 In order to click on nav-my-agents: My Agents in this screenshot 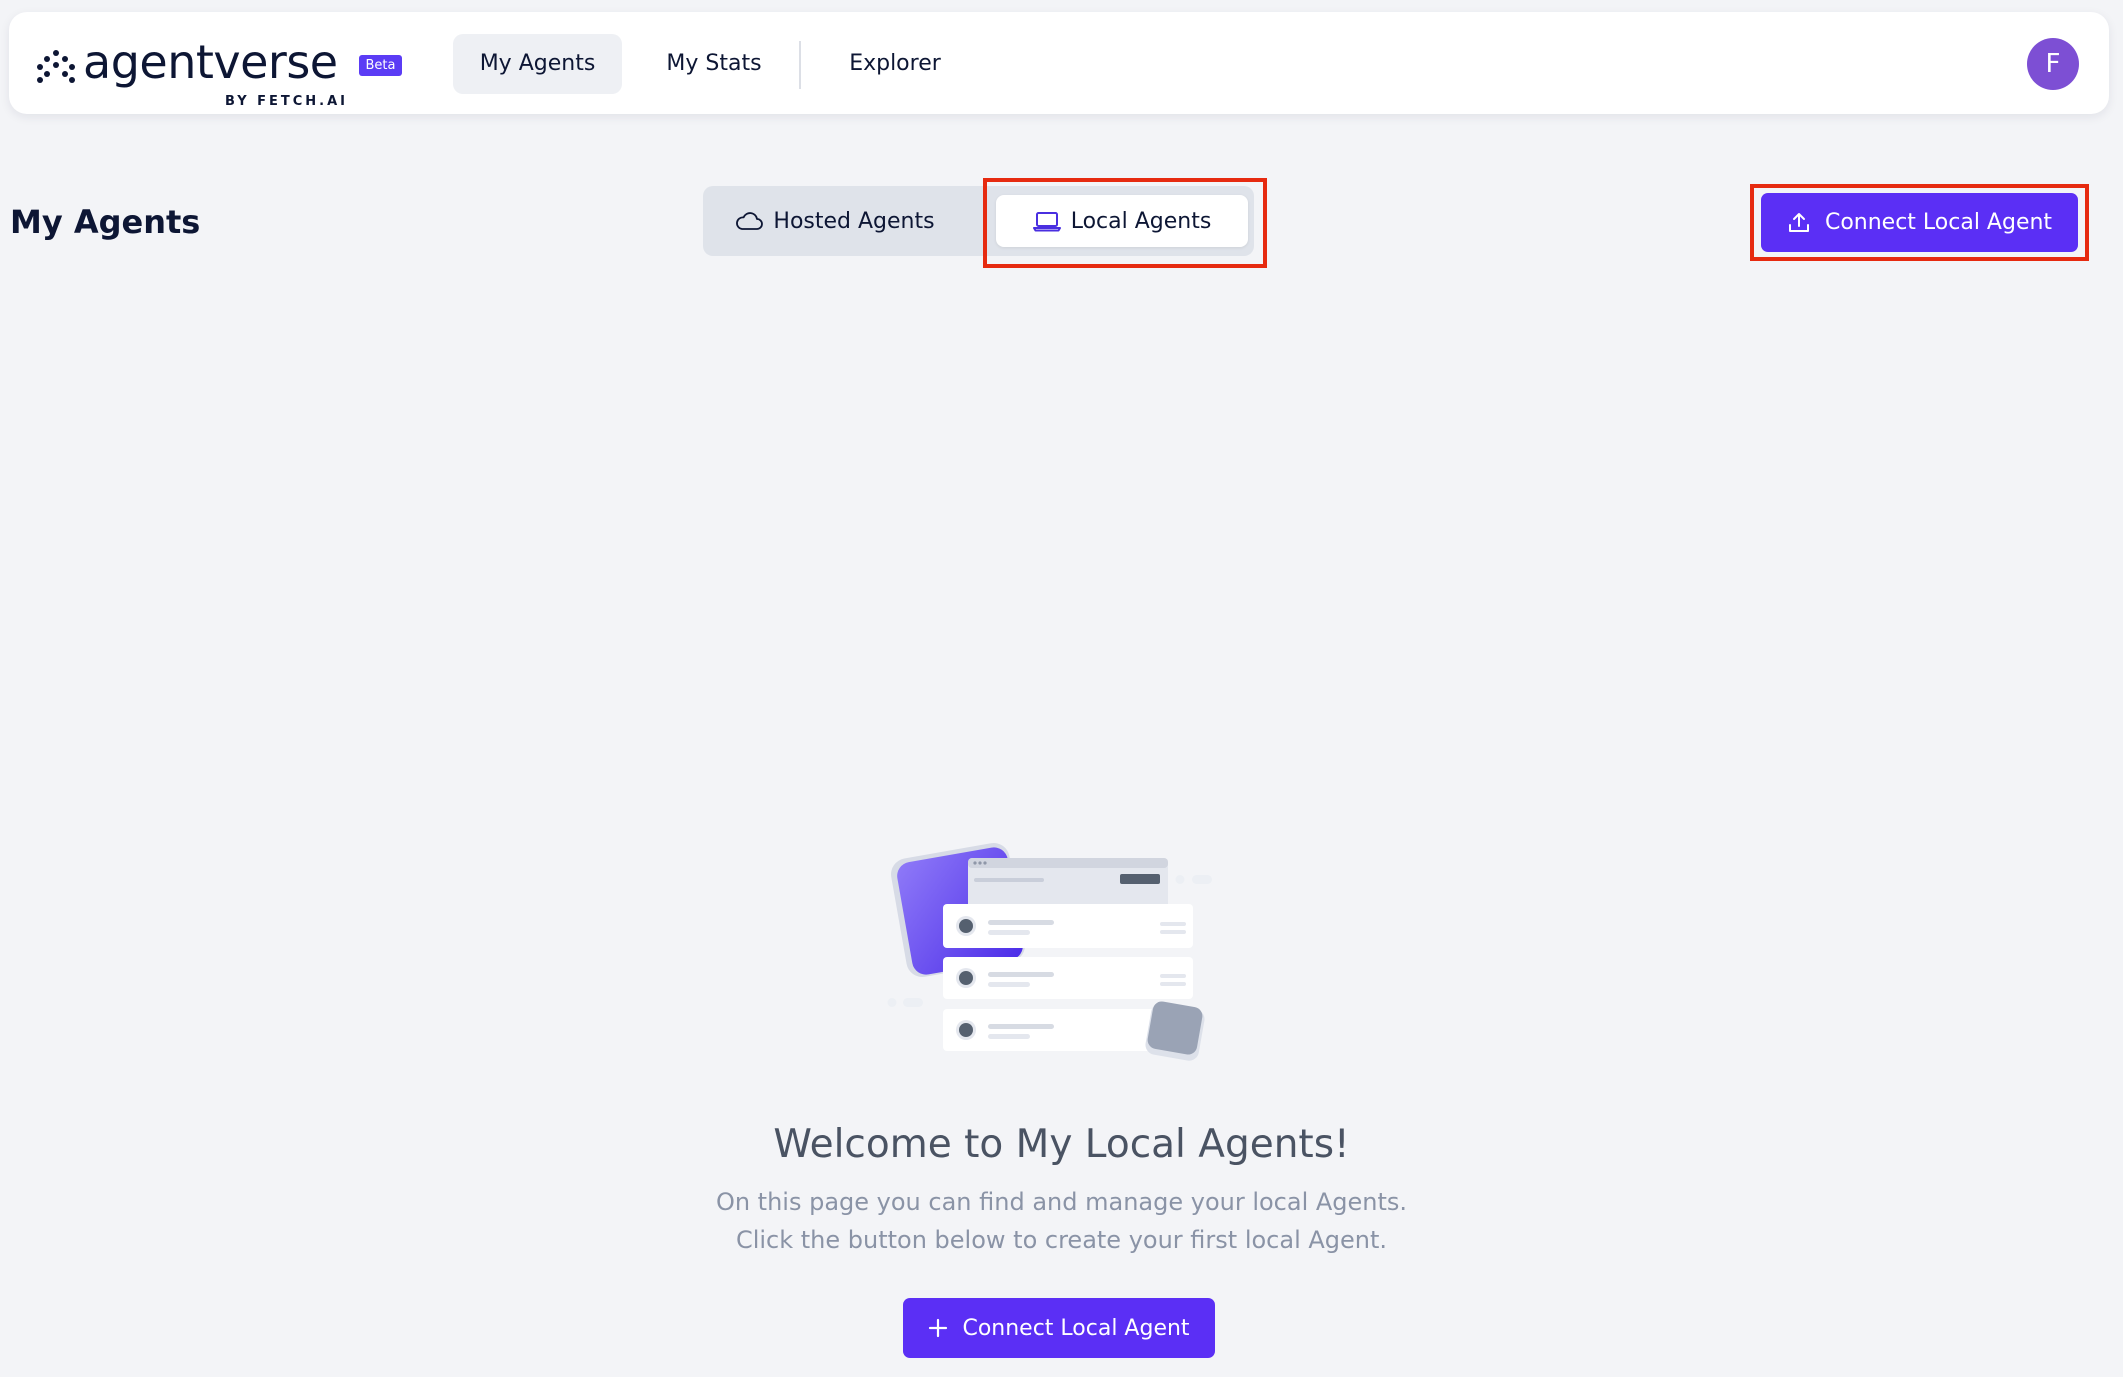, I will do `click(537, 64)`.